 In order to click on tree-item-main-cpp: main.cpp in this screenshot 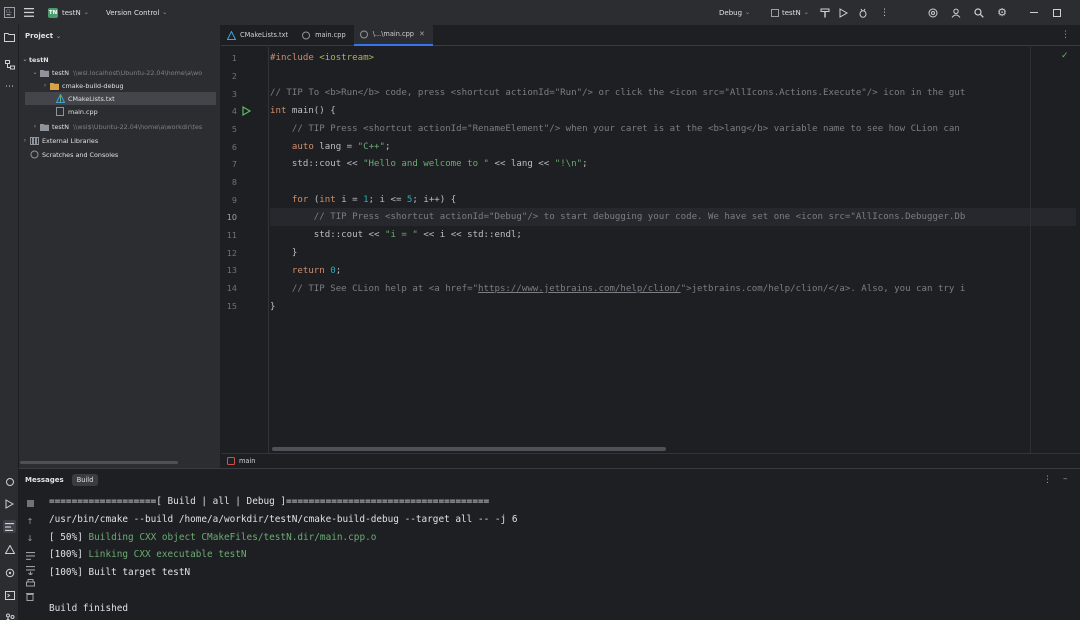, I will do `click(119, 111)`.